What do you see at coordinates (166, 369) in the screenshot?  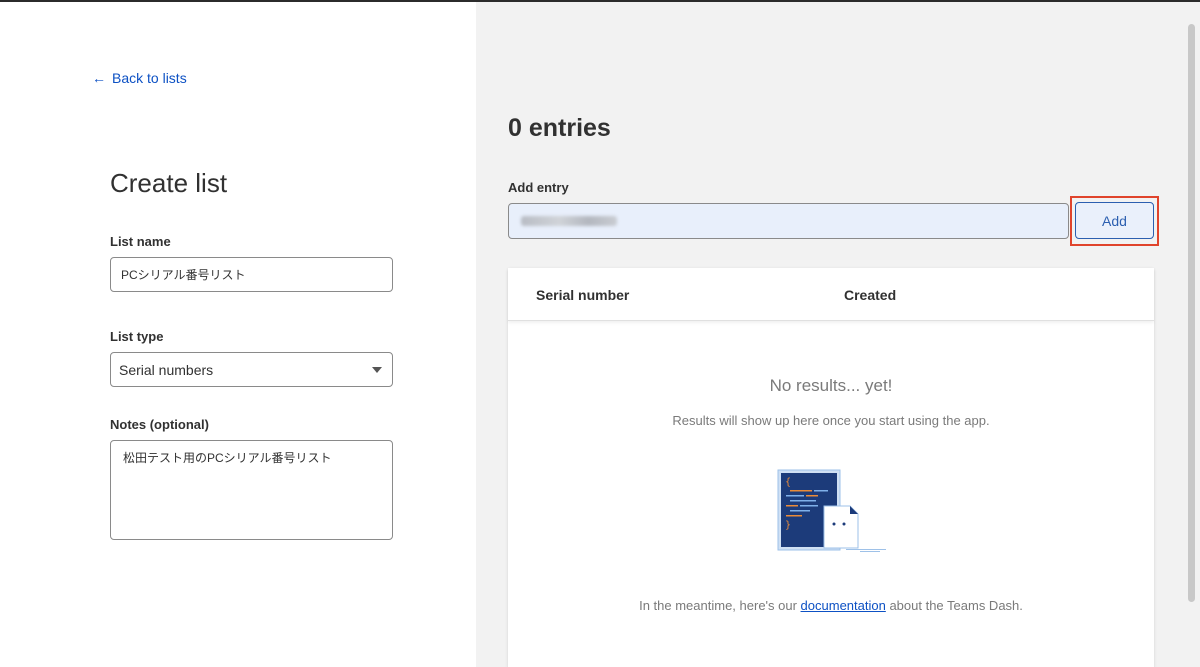 I see `list-type-selected-value: Serial numbers` at bounding box center [166, 369].